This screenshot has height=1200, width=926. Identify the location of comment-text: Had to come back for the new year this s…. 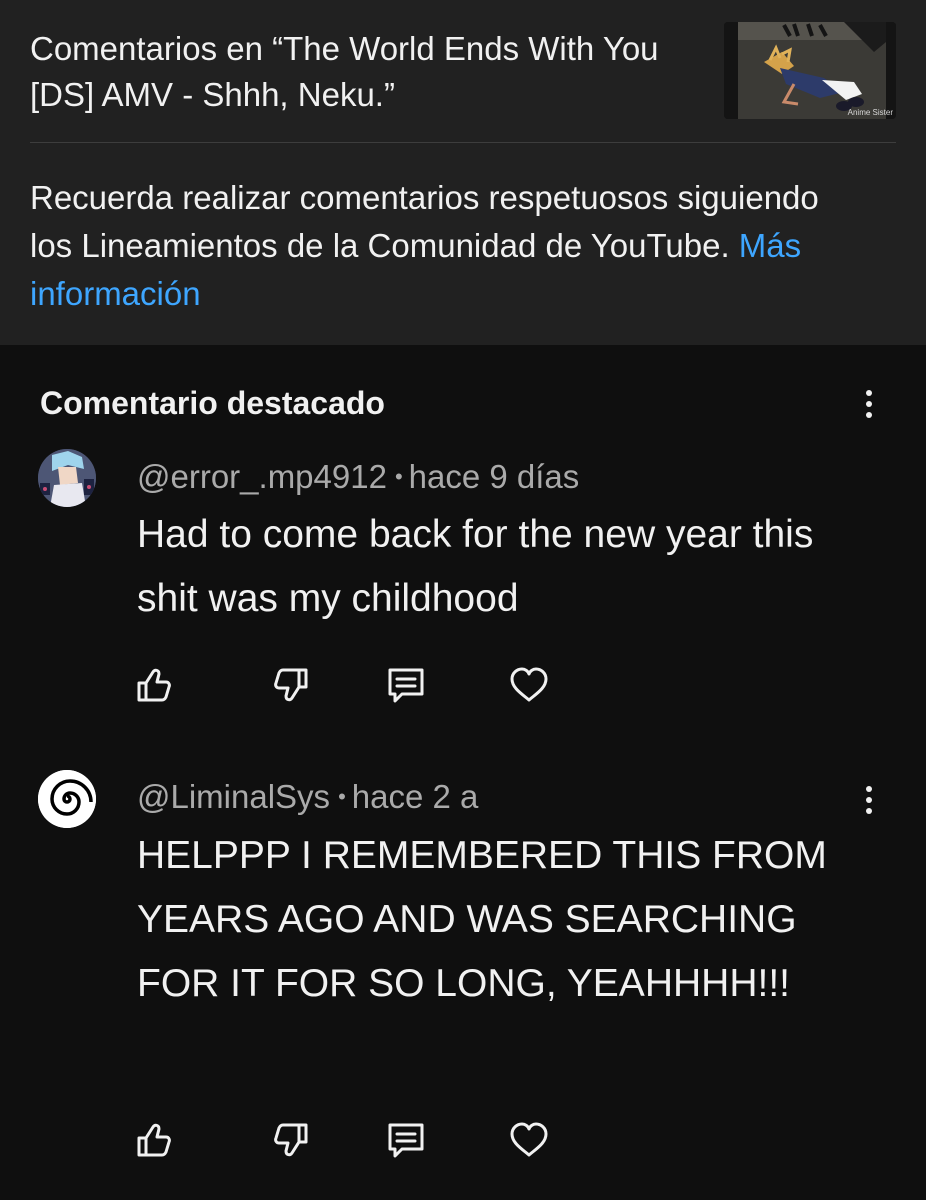
(475, 566).